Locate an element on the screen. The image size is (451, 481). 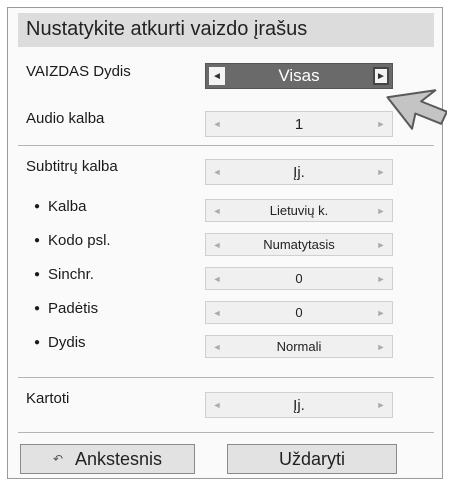
dydis-selector: ◄ Normali ► is located at coordinates (299, 346).